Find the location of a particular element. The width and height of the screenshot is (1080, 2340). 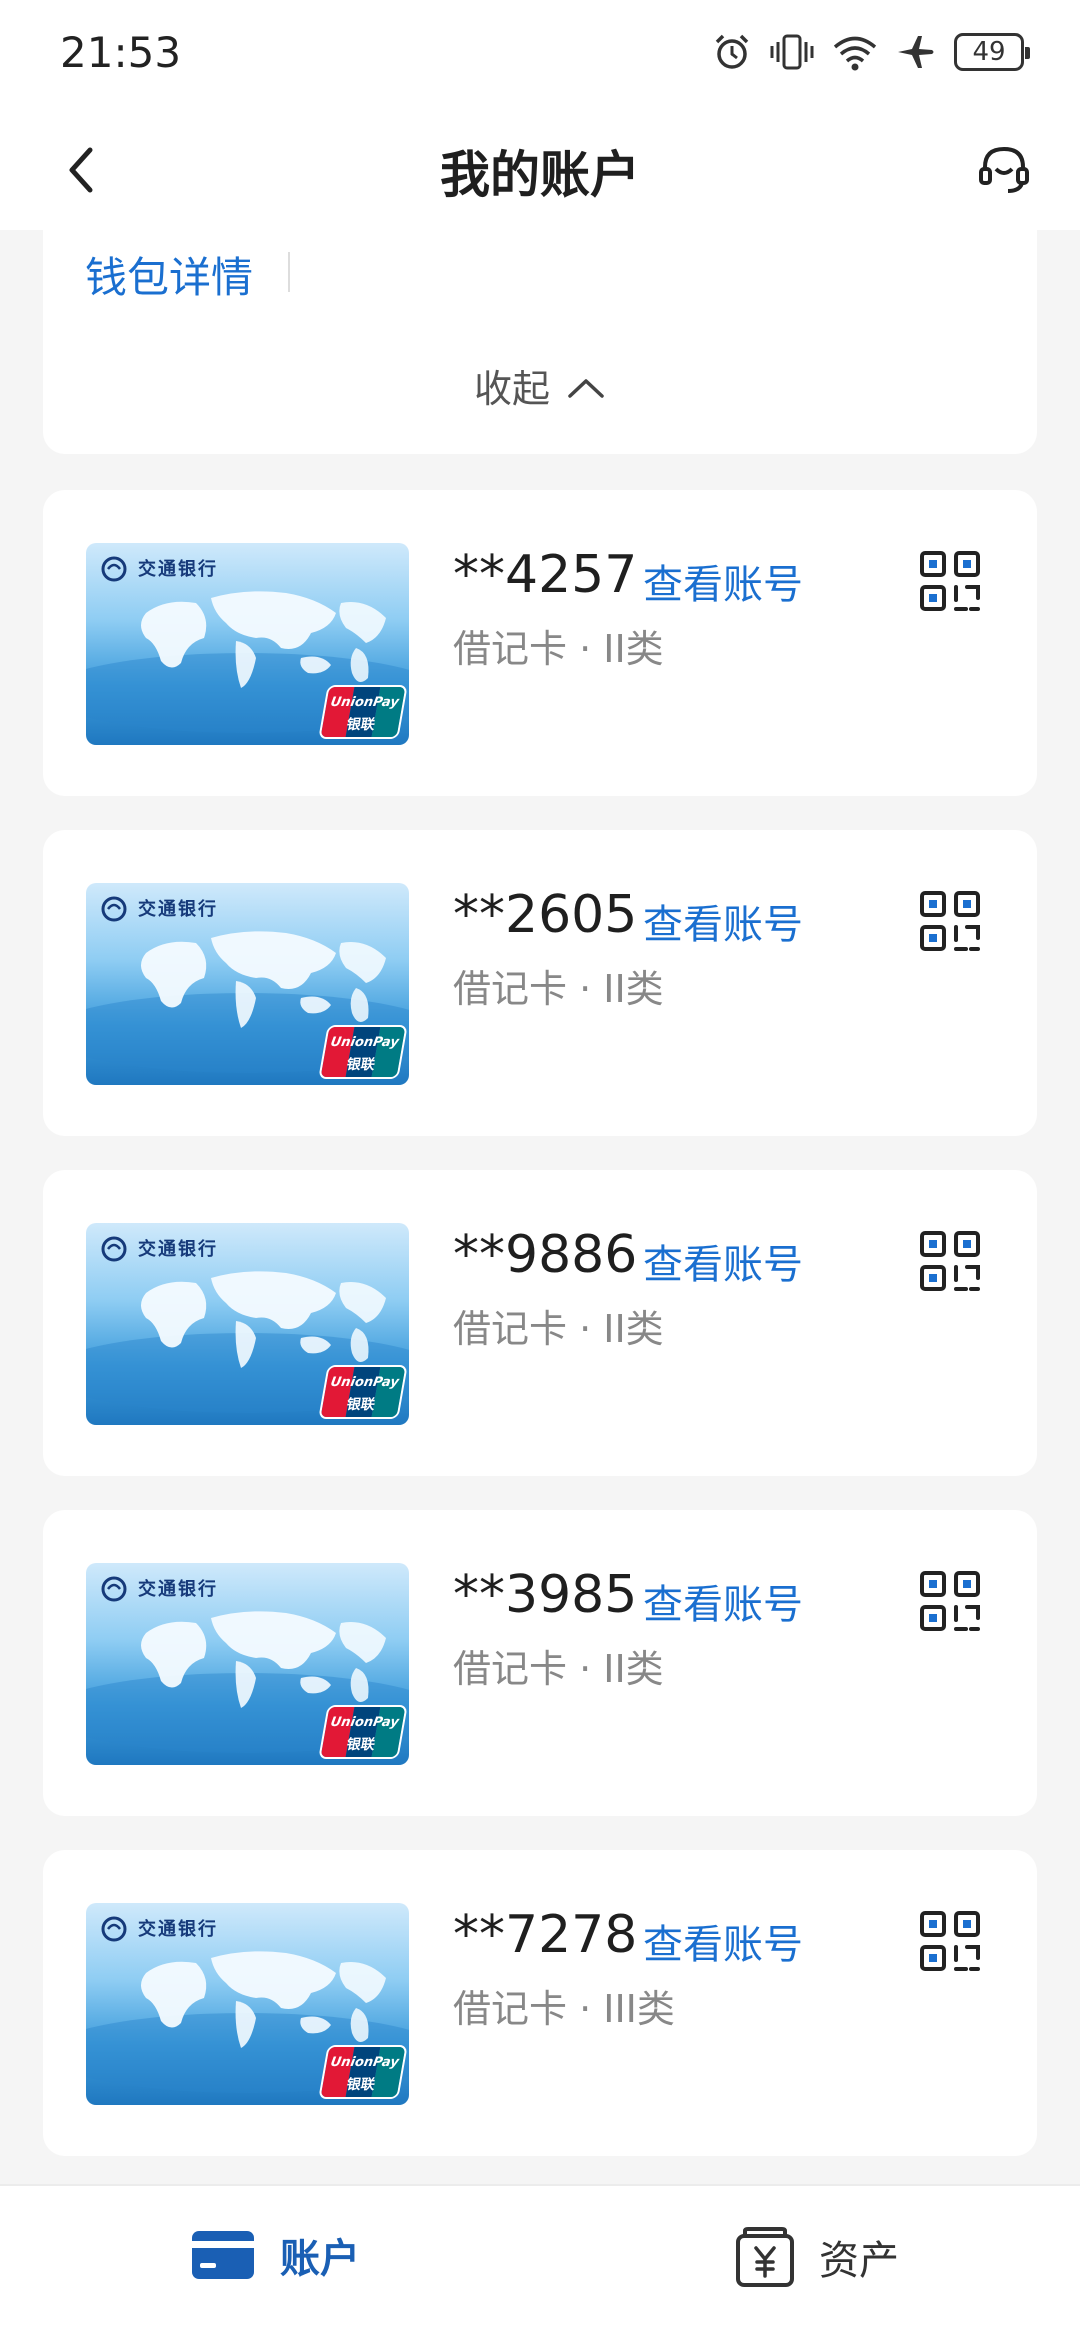

account-card: 交通银行 UnionPay 银联 **7278 查看账号 借记卡 · III类 is located at coordinates (540, 2003).